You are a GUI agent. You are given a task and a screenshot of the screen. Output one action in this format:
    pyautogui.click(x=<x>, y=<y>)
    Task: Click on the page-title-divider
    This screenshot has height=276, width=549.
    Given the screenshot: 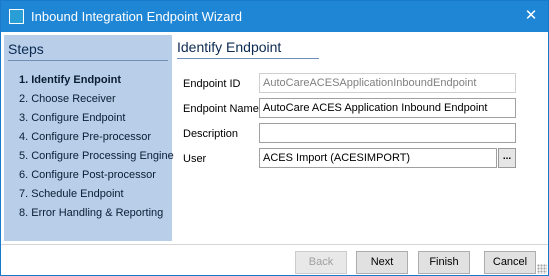 What is the action you would take?
    pyautogui.click(x=248, y=58)
    